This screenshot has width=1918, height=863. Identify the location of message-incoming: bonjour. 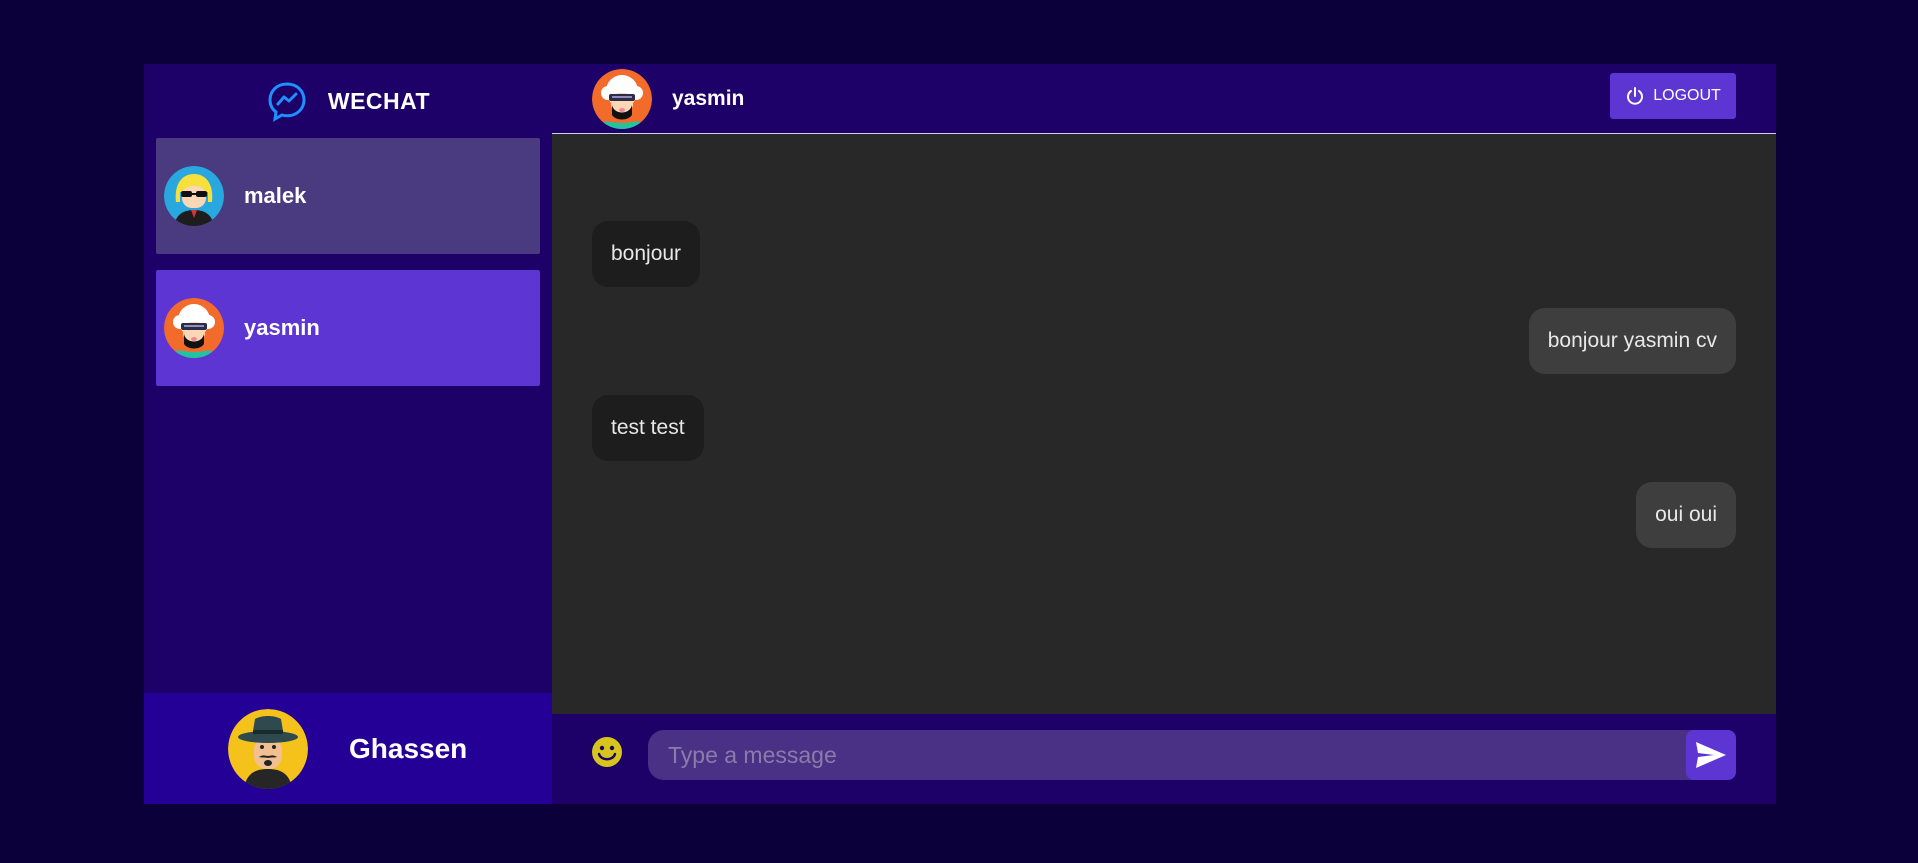
(646, 254).